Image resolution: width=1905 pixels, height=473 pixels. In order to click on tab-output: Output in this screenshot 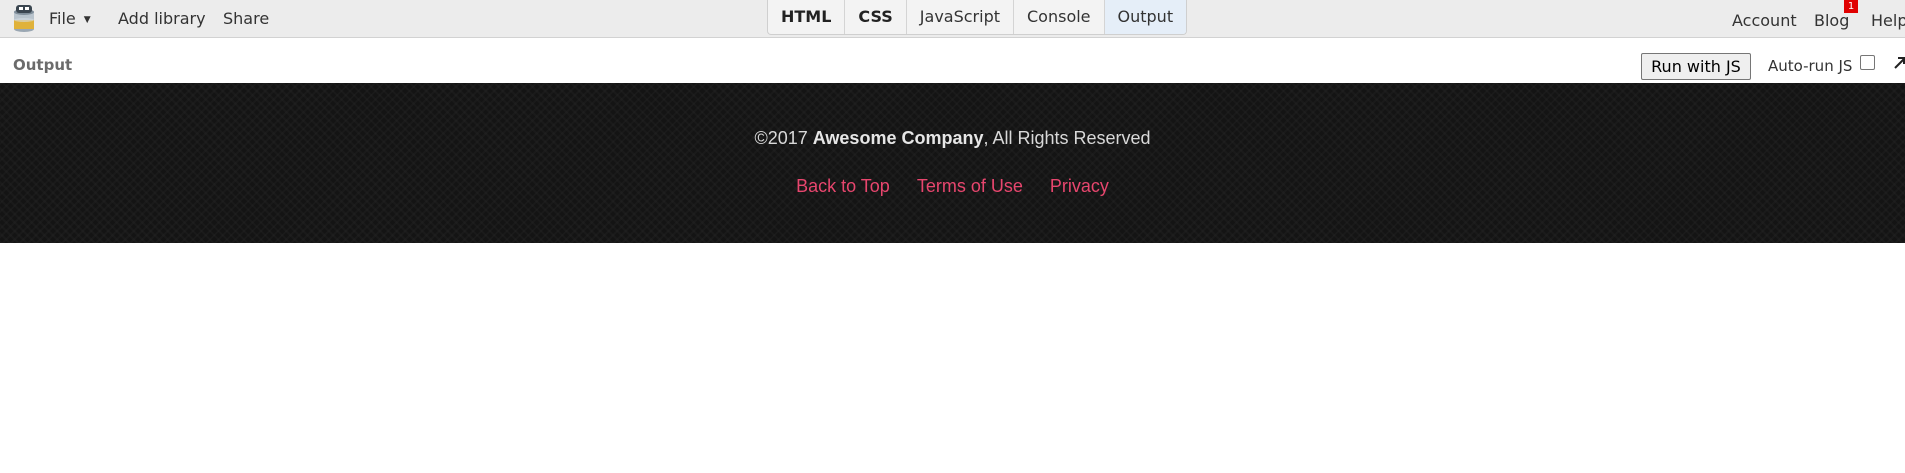, I will do `click(1145, 17)`.